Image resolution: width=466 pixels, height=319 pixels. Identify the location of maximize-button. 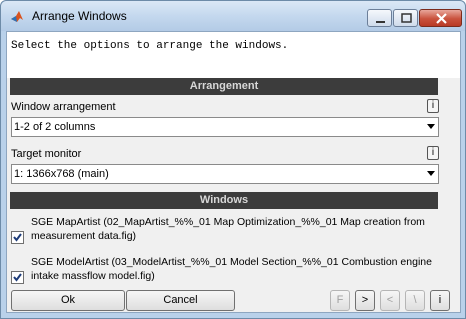
(405, 18).